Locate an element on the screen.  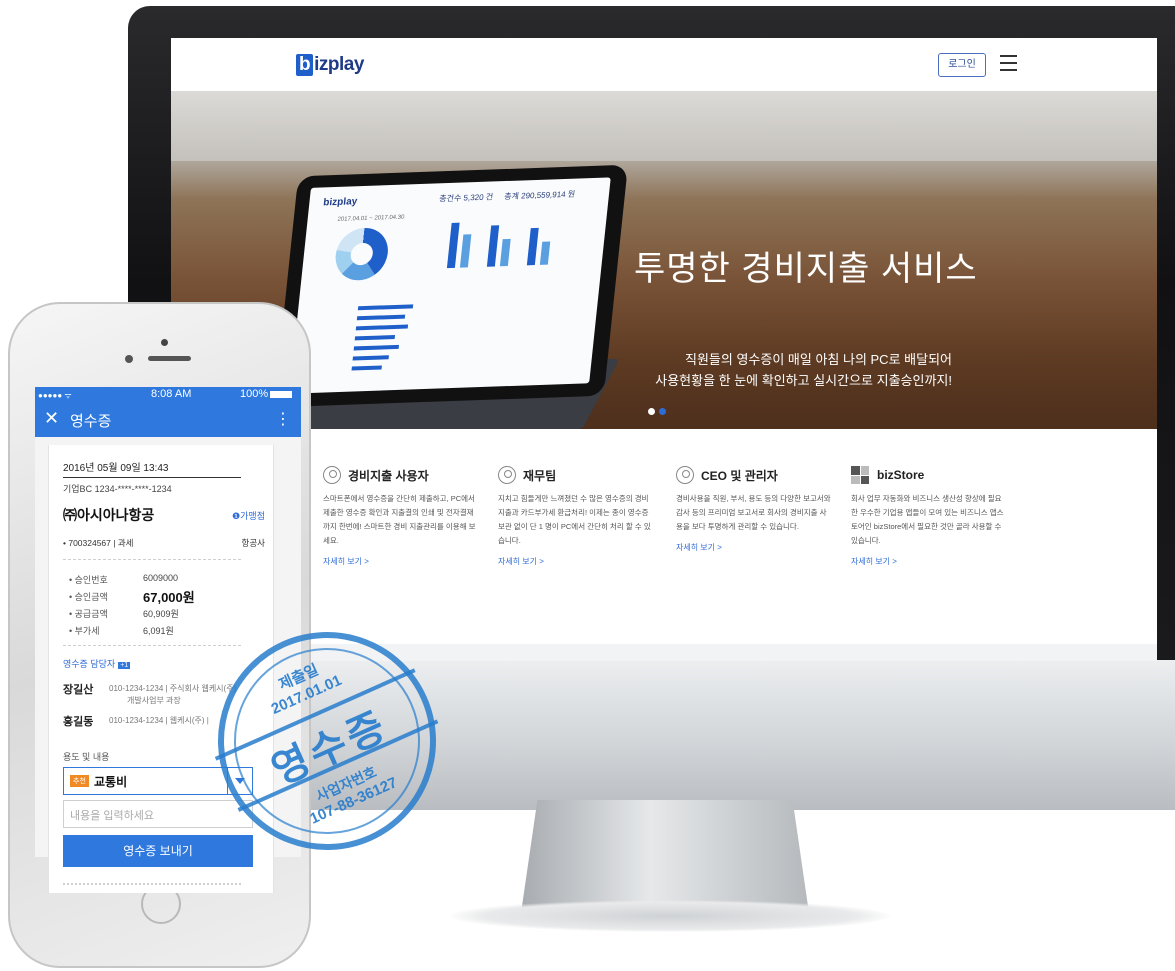
app-bar: ✕ 영수증 ⋮ is located at coordinates (168, 419).